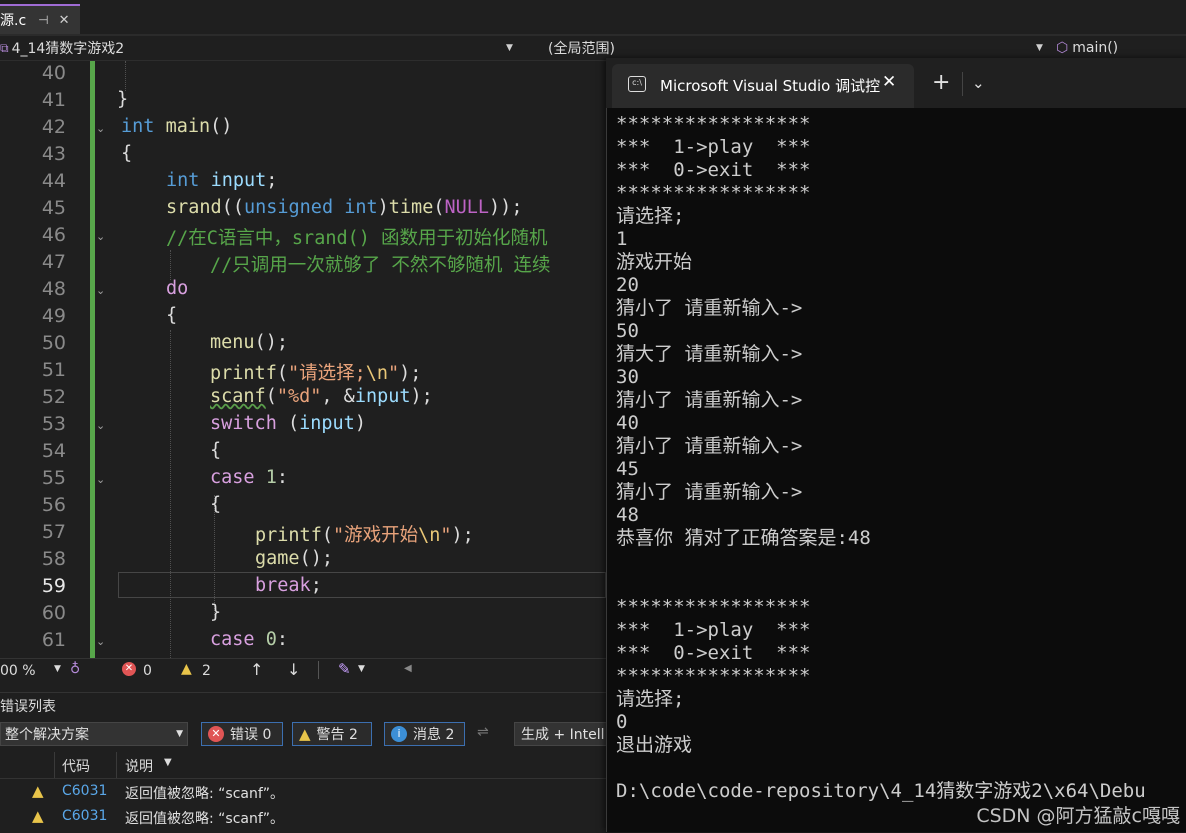 The height and width of the screenshot is (833, 1186). What do you see at coordinates (53, 586) in the screenshot?
I see `line-number-current: 59` at bounding box center [53, 586].